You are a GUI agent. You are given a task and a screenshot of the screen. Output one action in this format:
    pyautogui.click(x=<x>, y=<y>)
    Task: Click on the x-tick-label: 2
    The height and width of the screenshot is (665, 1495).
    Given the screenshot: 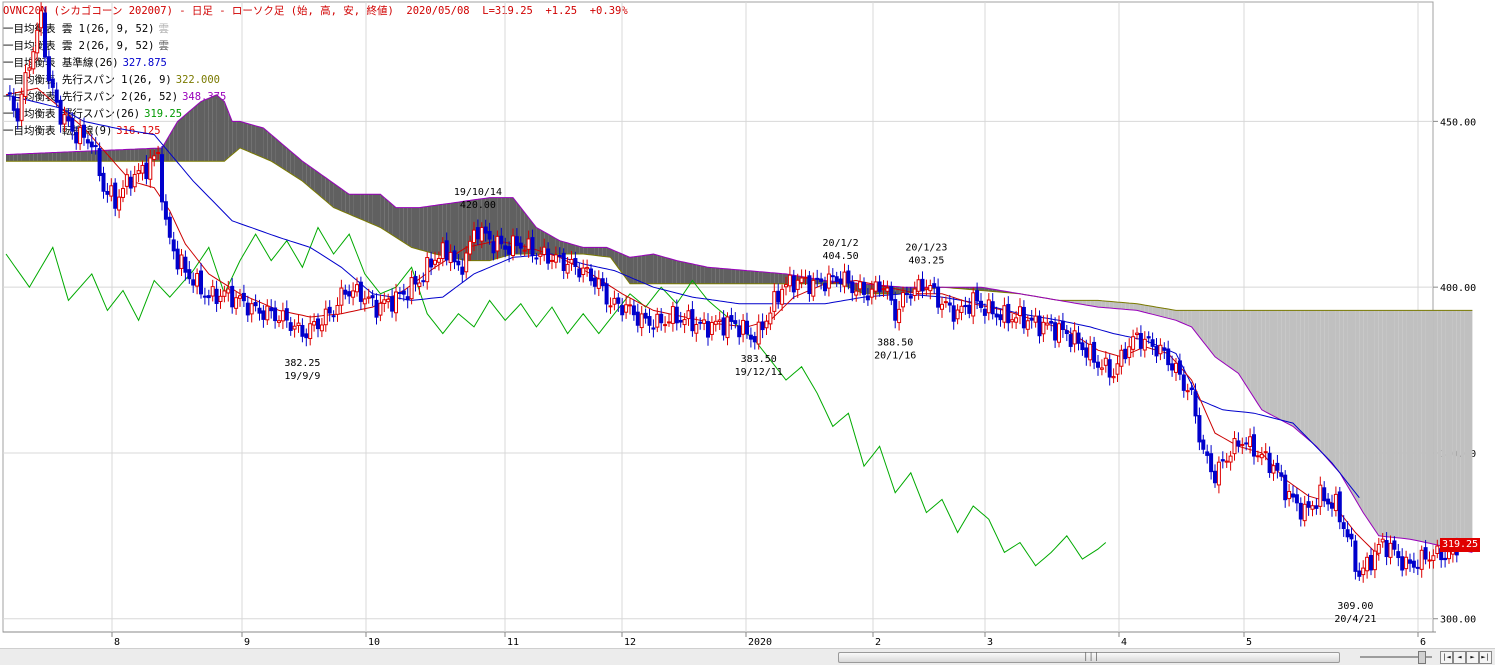 What is the action you would take?
    pyautogui.click(x=878, y=642)
    